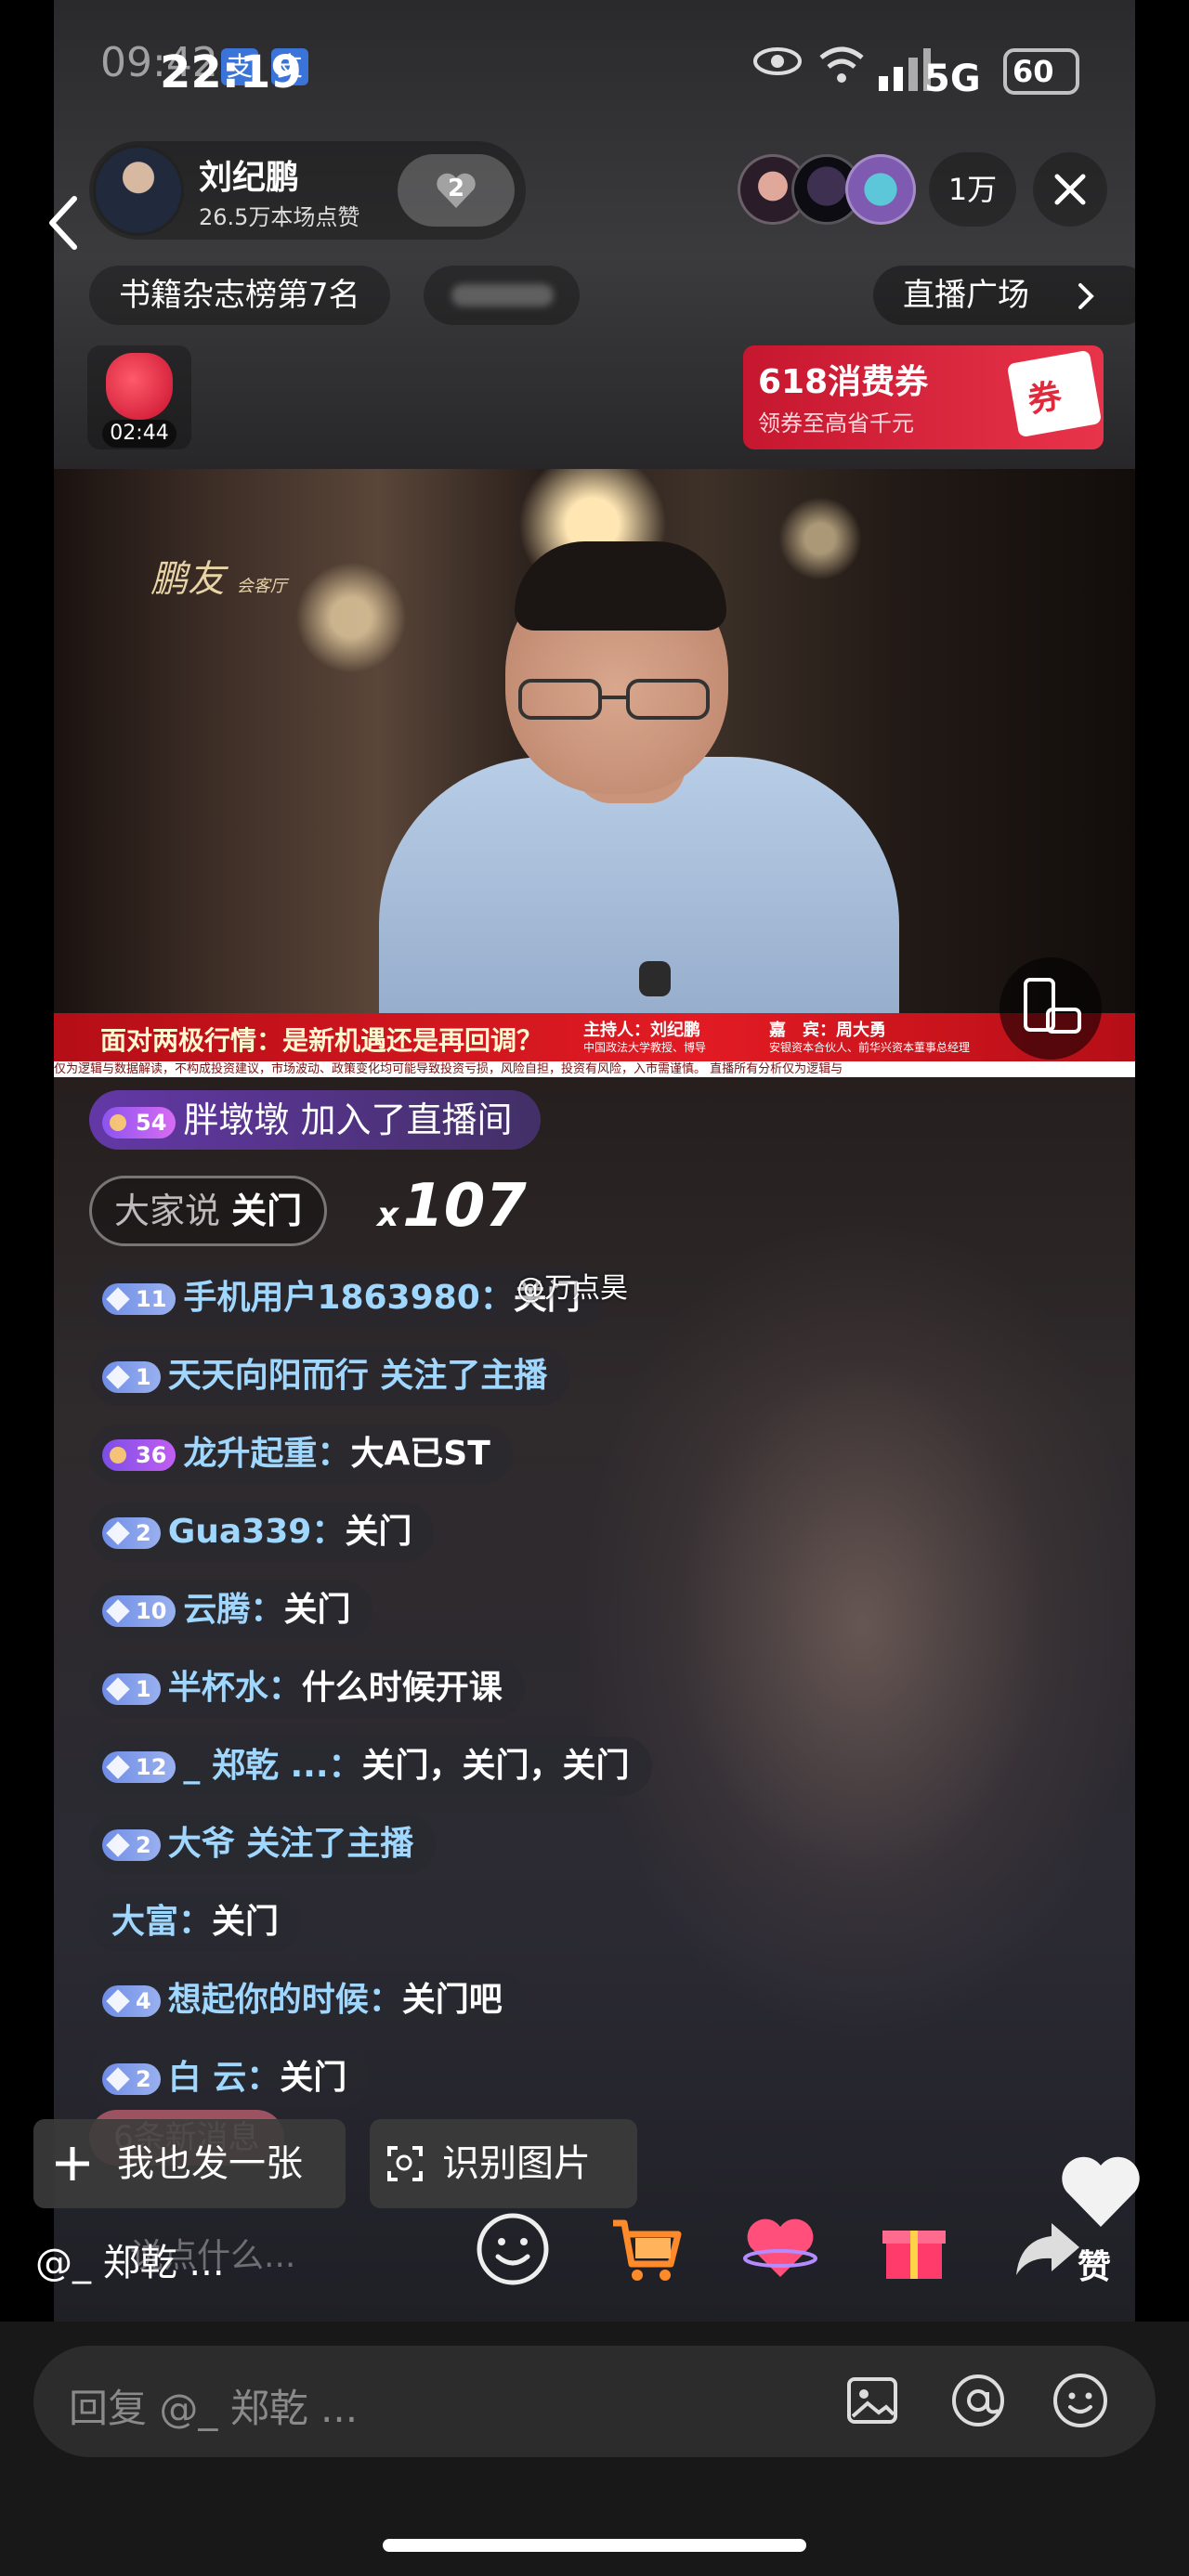 The image size is (1189, 2576). What do you see at coordinates (268, 1376) in the screenshot?
I see `chat-username: 天天向阳而行` at bounding box center [268, 1376].